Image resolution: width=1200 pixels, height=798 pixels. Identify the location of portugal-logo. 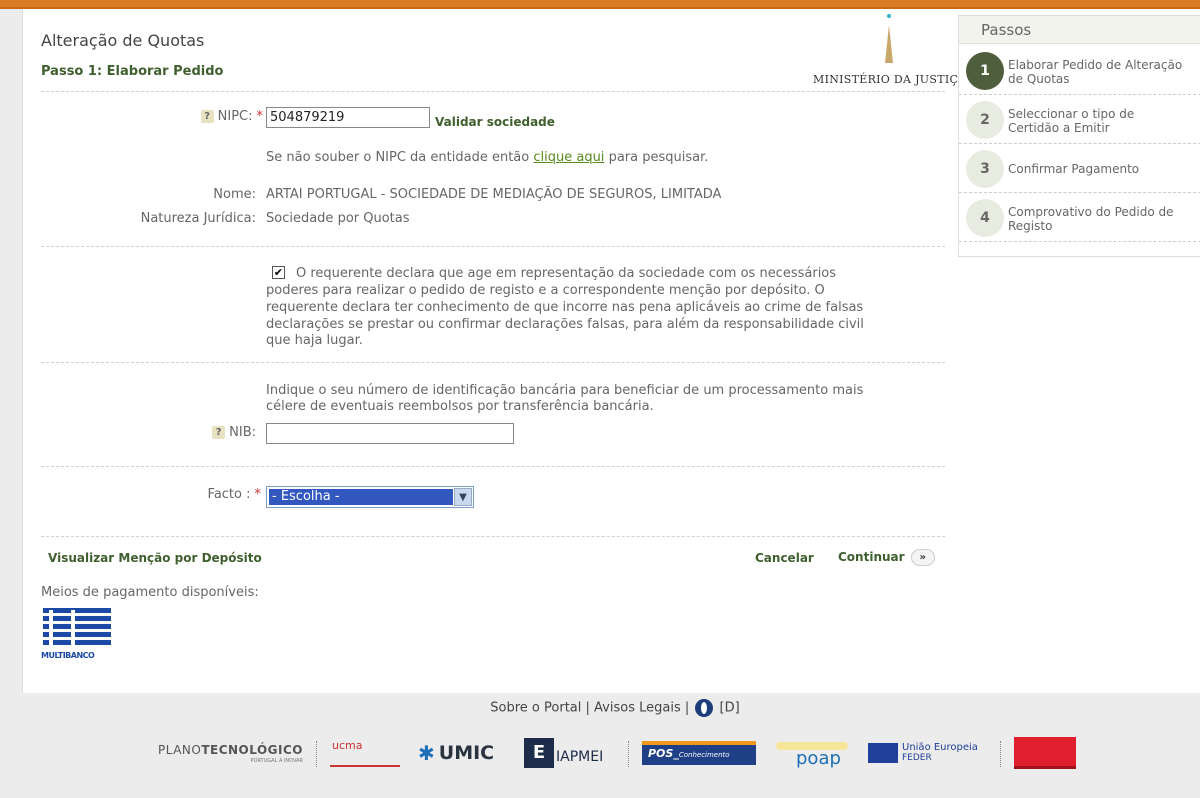
(1045, 753).